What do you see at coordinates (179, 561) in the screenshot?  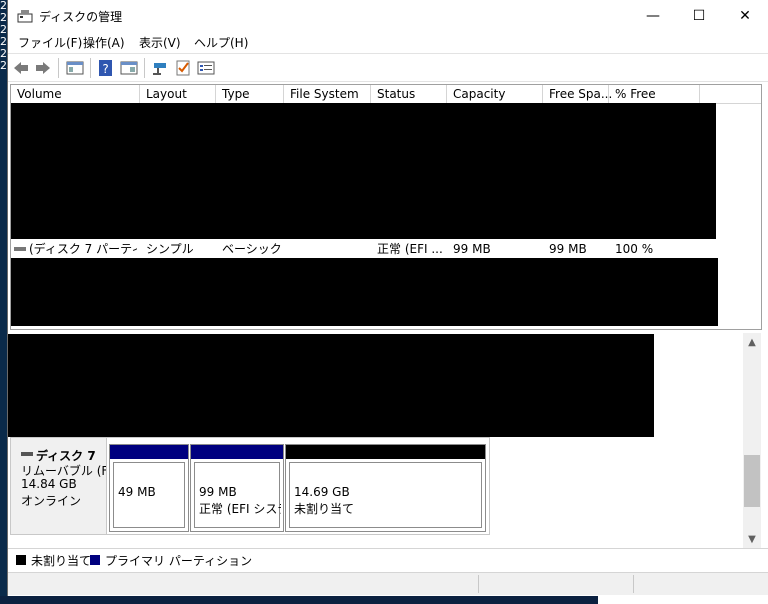 I see `legend-primary: プライマリ パーティション` at bounding box center [179, 561].